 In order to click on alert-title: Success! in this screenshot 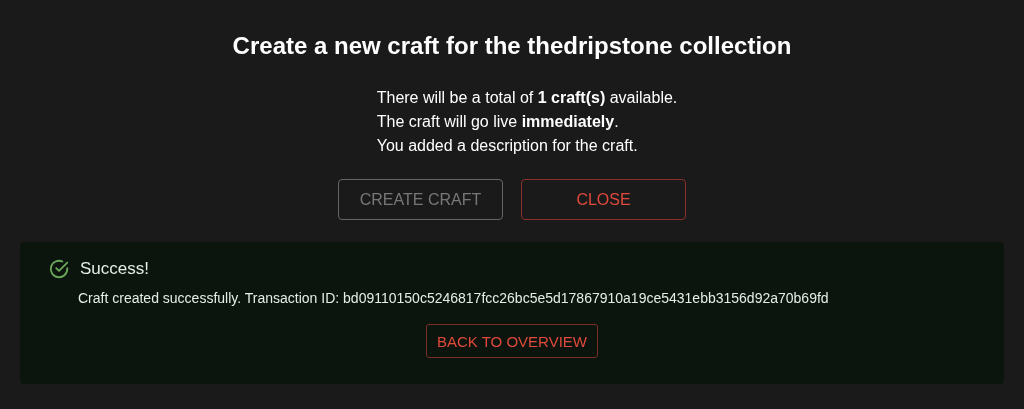, I will do `click(114, 269)`.